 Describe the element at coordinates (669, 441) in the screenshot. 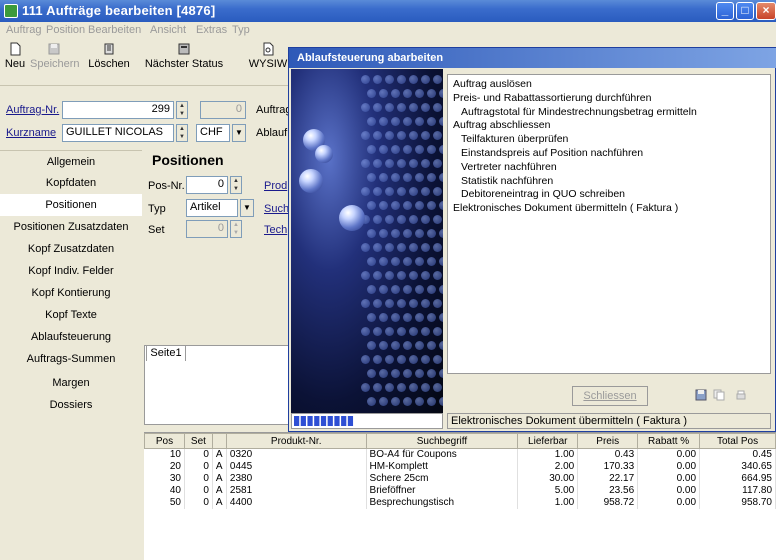

I see `col-discount: Rabatt %` at that location.